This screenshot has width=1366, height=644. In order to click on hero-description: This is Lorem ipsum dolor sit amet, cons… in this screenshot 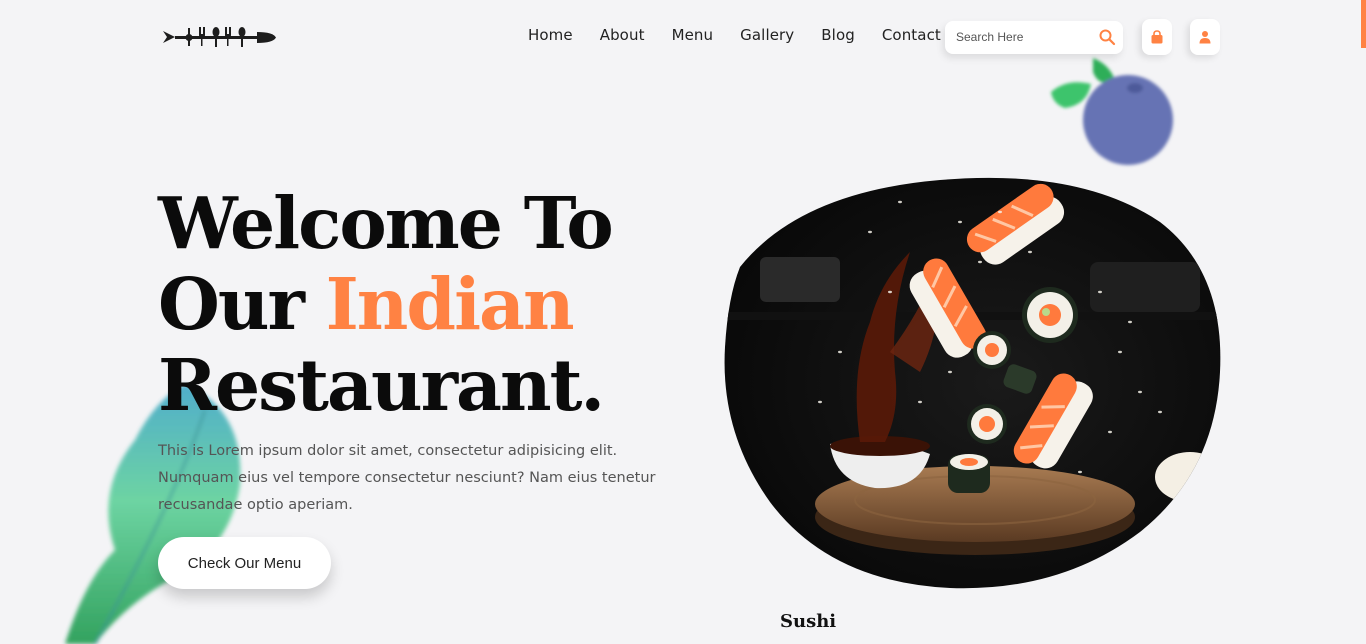, I will do `click(407, 478)`.